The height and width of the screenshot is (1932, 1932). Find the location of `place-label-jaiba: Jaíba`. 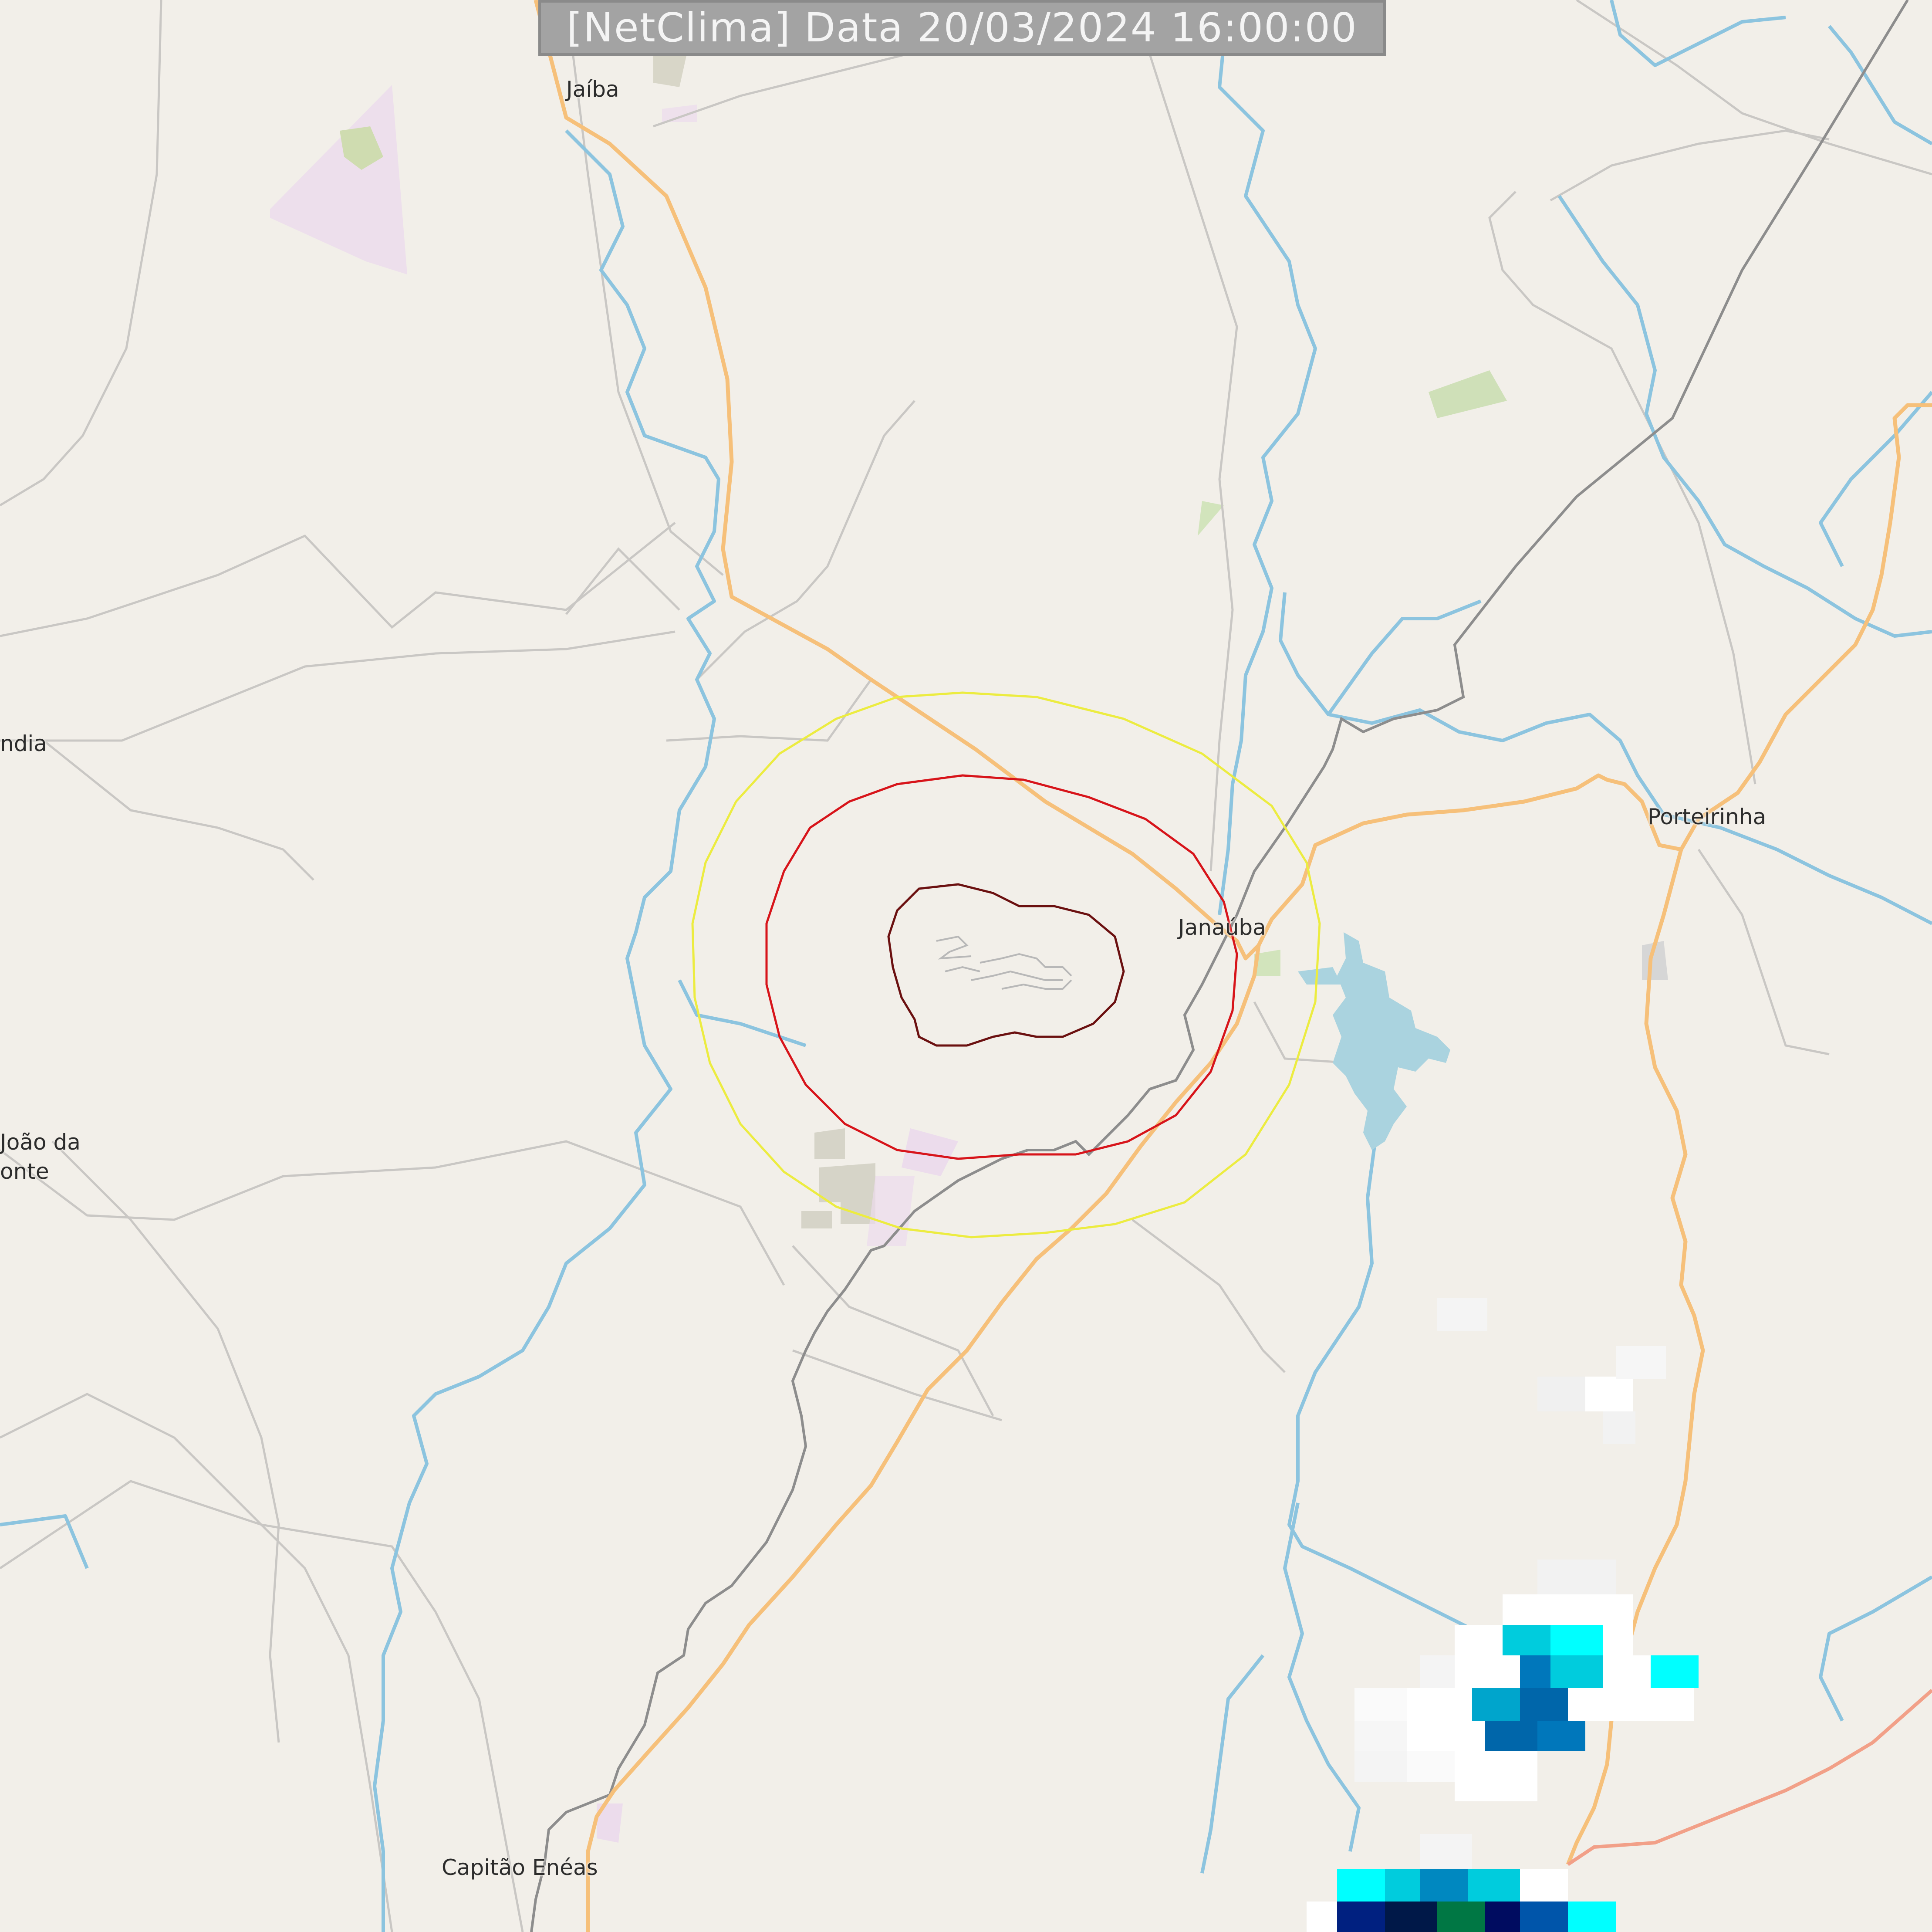

place-label-jaiba: Jaíba is located at coordinates (592, 89).